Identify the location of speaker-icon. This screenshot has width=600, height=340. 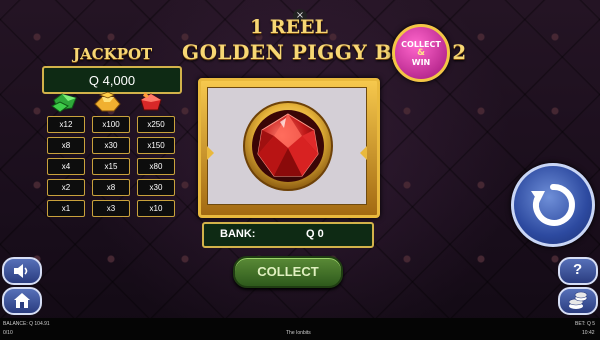
(21, 271).